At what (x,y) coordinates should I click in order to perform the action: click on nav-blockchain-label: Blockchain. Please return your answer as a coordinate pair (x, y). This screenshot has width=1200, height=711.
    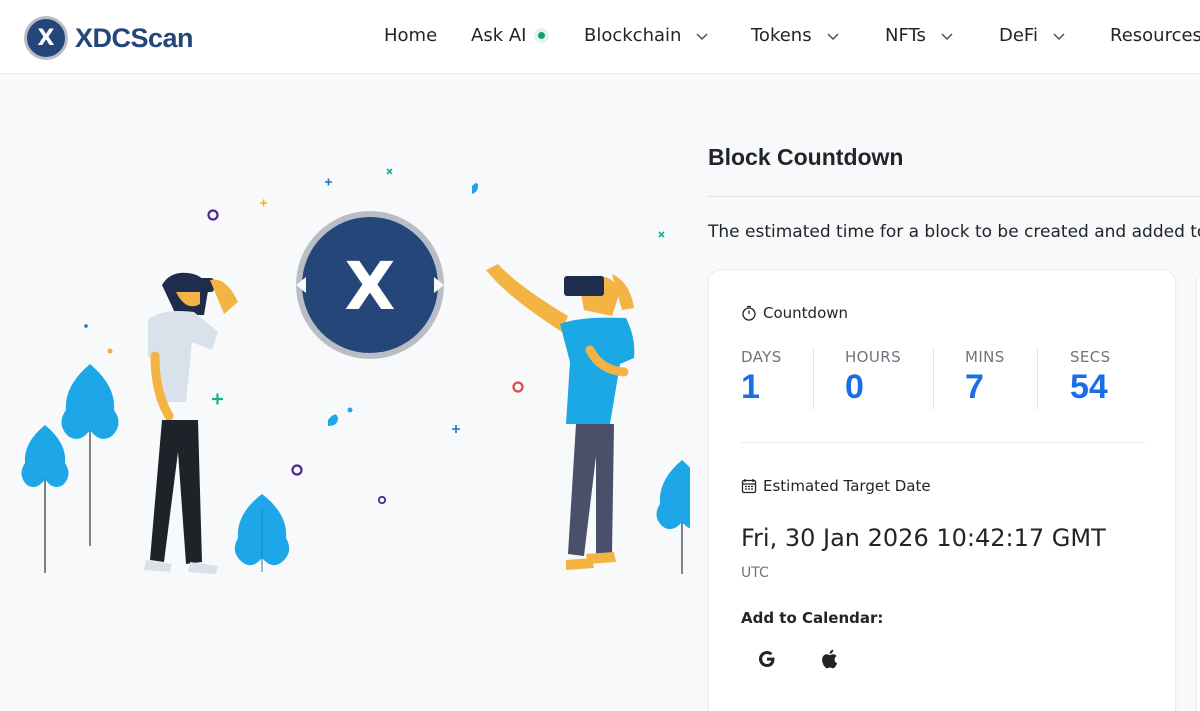
    Looking at the image, I should click on (633, 35).